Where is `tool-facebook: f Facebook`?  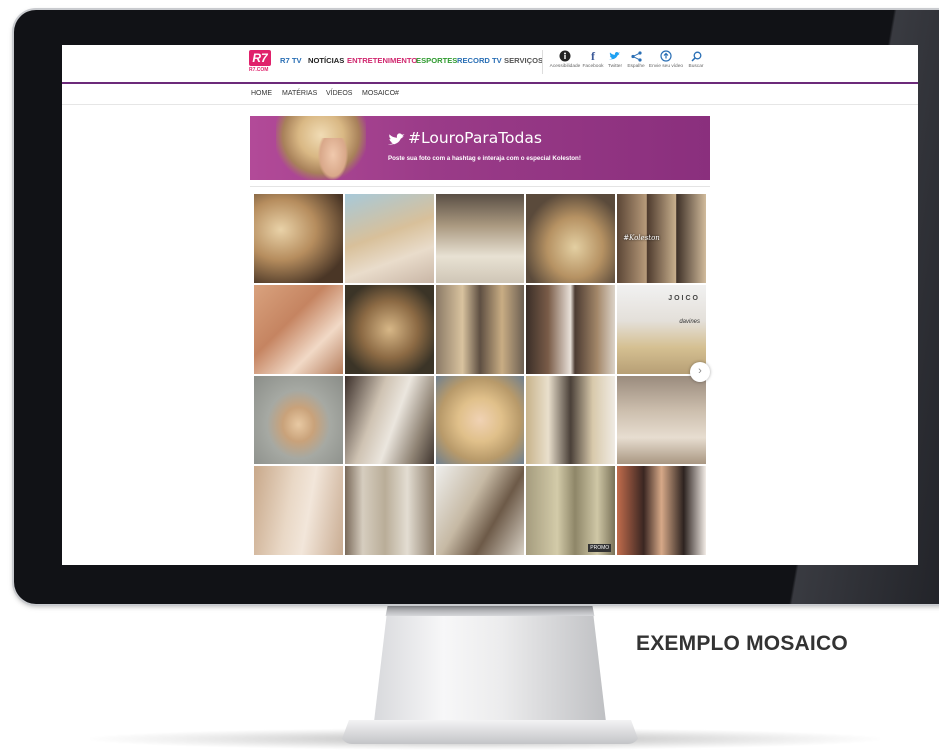 tool-facebook: f Facebook is located at coordinates (593, 59).